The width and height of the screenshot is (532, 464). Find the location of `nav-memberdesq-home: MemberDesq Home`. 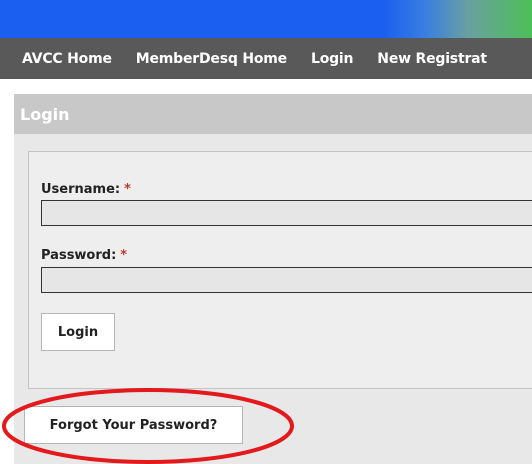

nav-memberdesq-home: MemberDesq Home is located at coordinates (211, 59).